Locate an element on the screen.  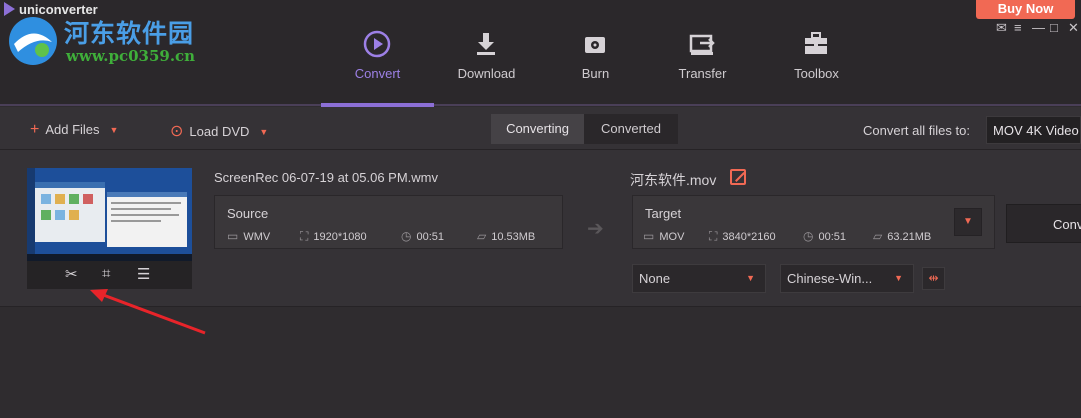
nav-convert: Convert is located at coordinates (377, 65).